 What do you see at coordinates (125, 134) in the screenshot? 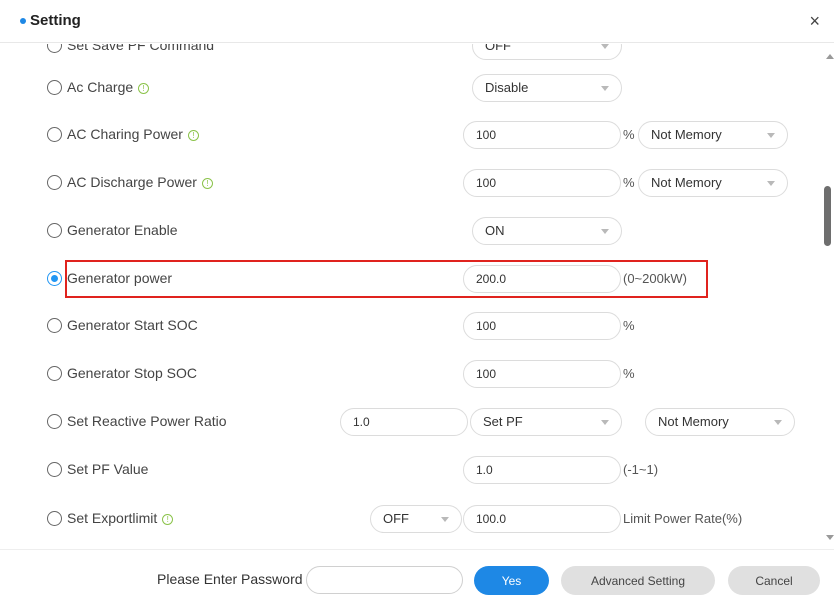
I see `label-text: AC Charing Power` at bounding box center [125, 134].